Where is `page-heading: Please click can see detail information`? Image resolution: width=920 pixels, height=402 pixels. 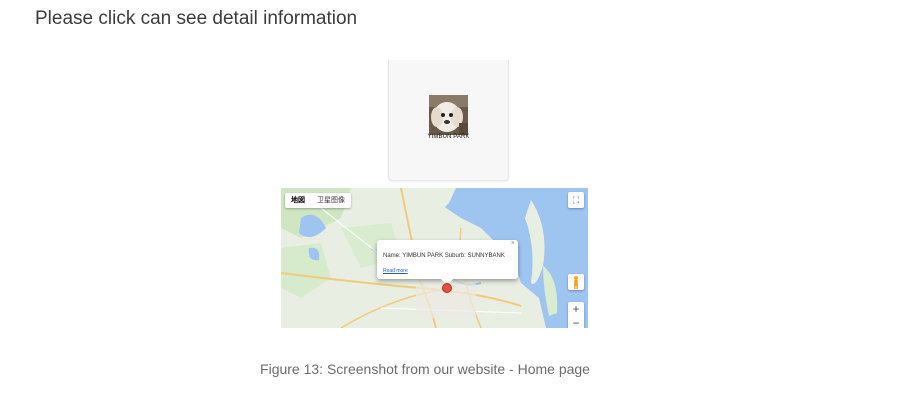 page-heading: Please click can see detail information is located at coordinates (196, 18).